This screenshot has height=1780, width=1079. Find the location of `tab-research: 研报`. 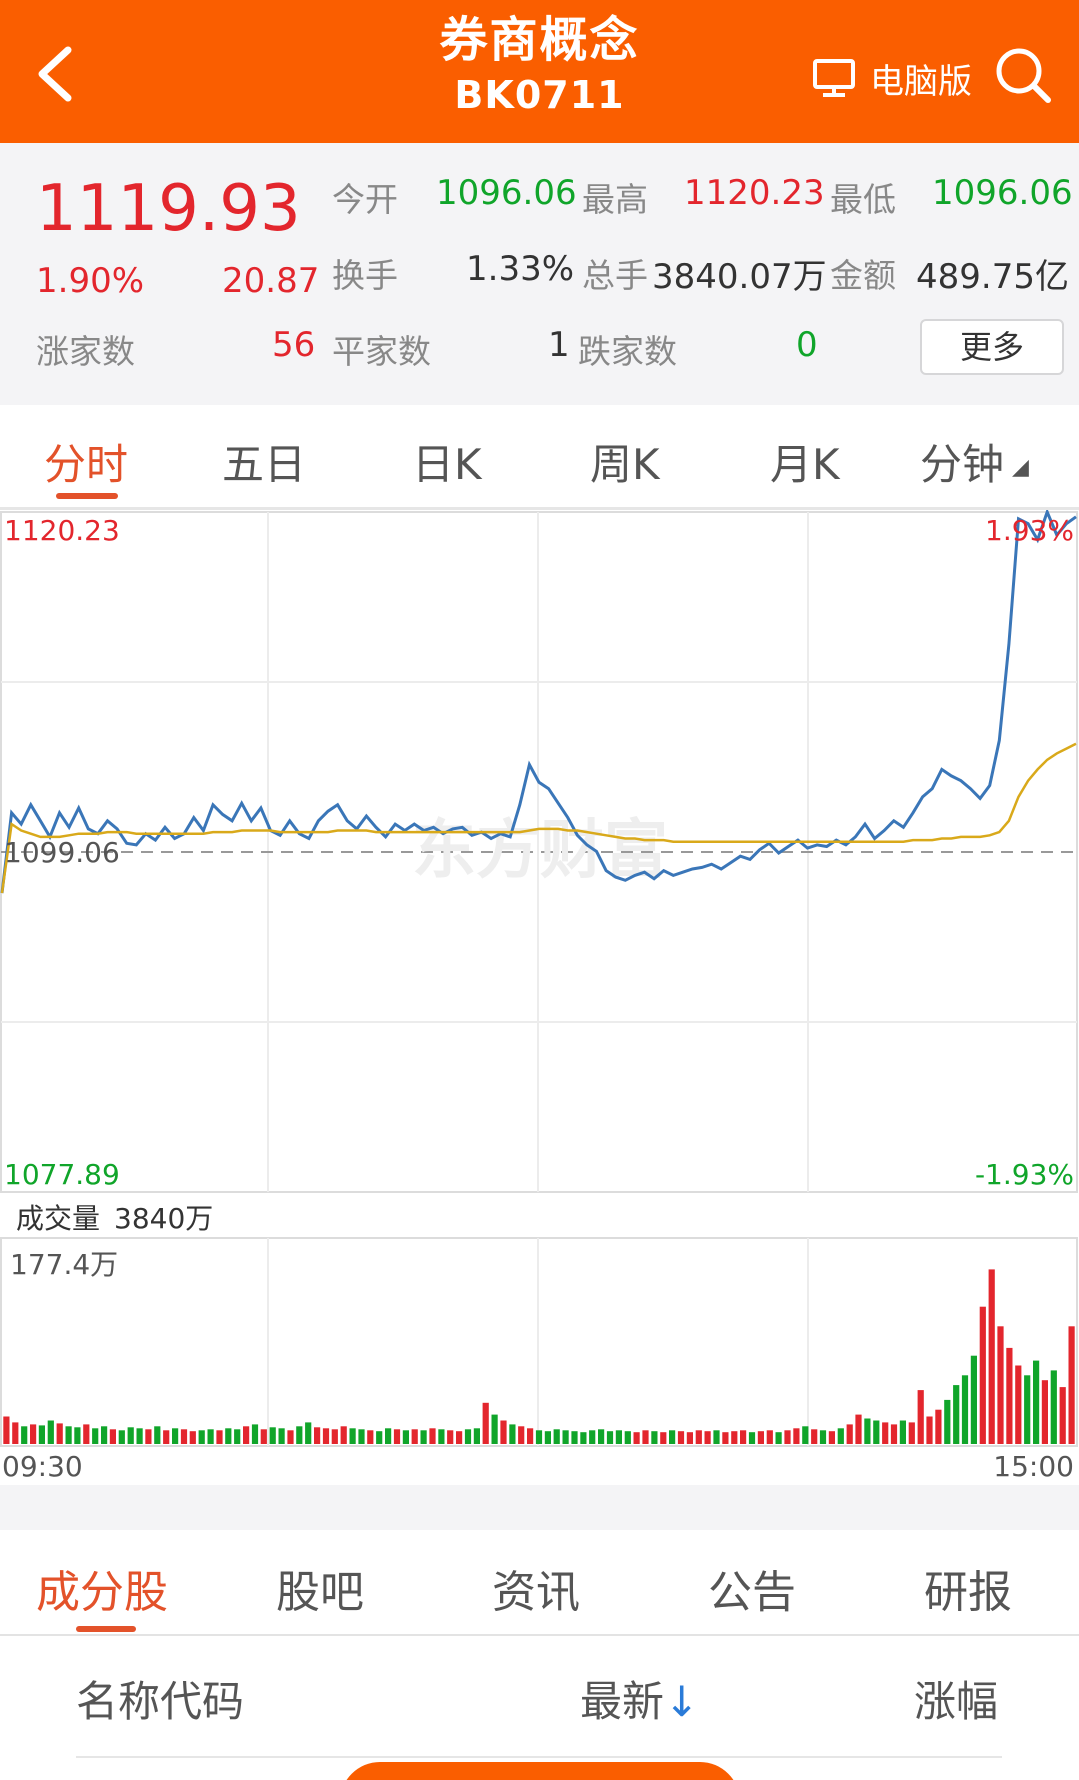

tab-research: 研报 is located at coordinates (968, 1588).